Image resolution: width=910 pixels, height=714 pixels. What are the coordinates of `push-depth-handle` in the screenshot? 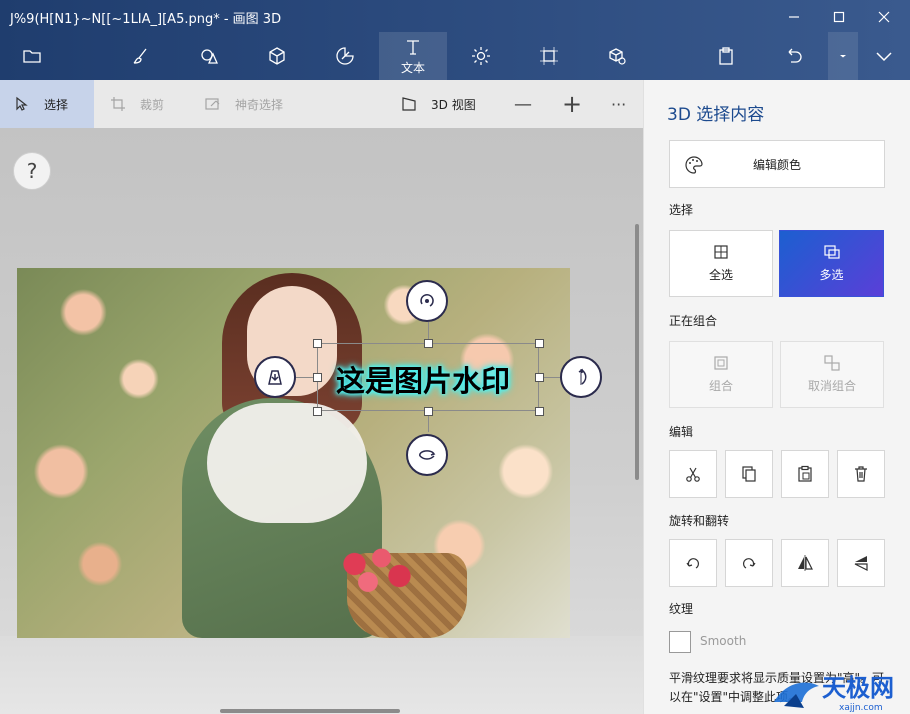 It's located at (275, 377).